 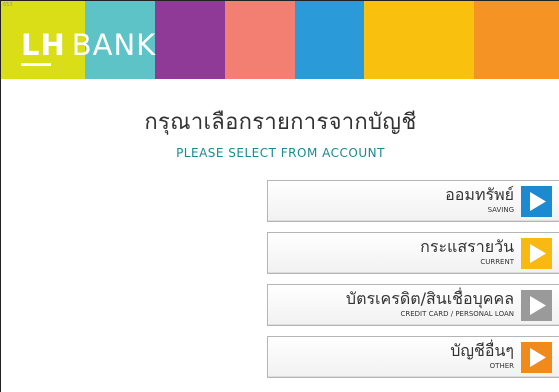 What do you see at coordinates (114, 45) in the screenshot?
I see `logo-name: BANK` at bounding box center [114, 45].